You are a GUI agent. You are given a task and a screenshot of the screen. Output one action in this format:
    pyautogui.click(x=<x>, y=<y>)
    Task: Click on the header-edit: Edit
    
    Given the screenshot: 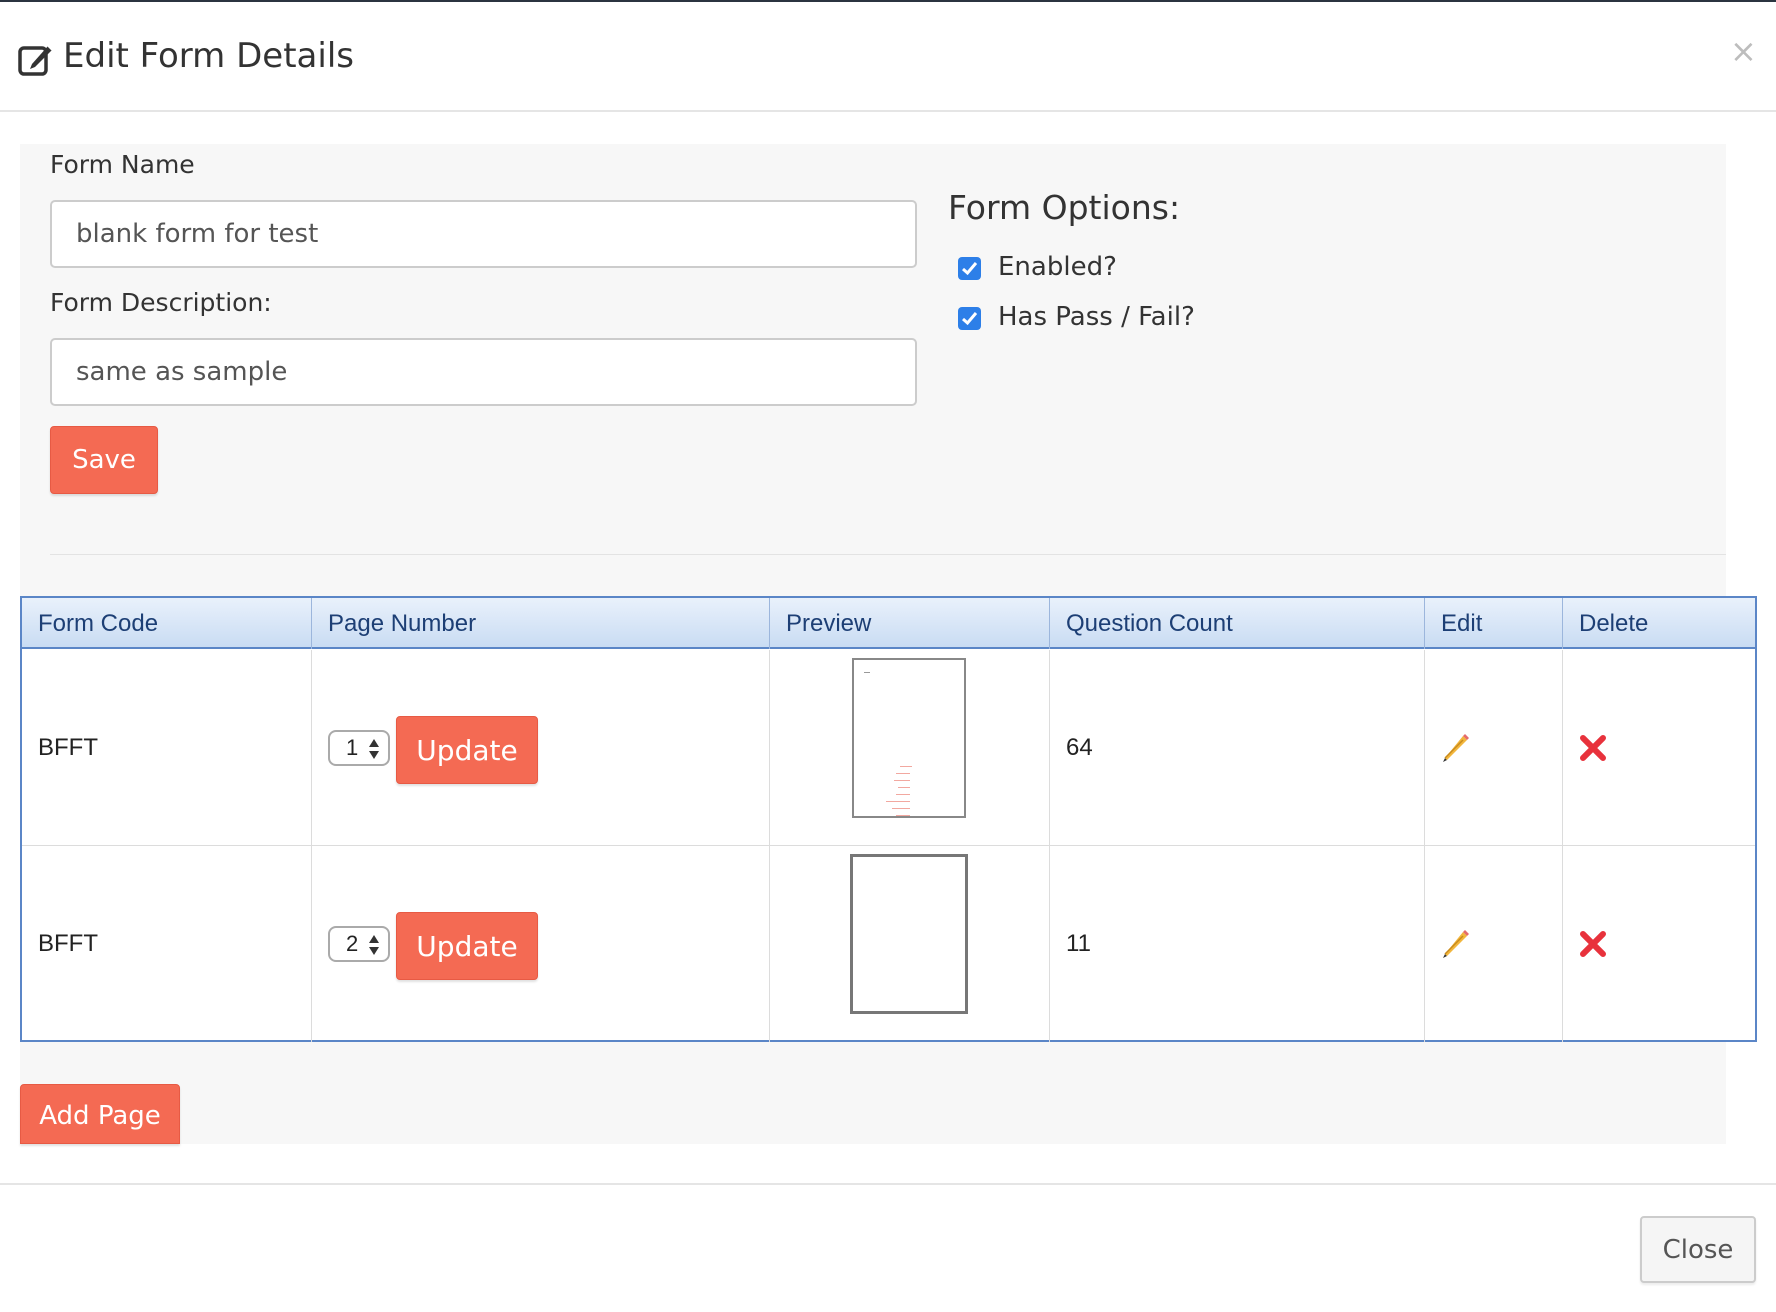 What is the action you would take?
    pyautogui.click(x=1494, y=623)
    